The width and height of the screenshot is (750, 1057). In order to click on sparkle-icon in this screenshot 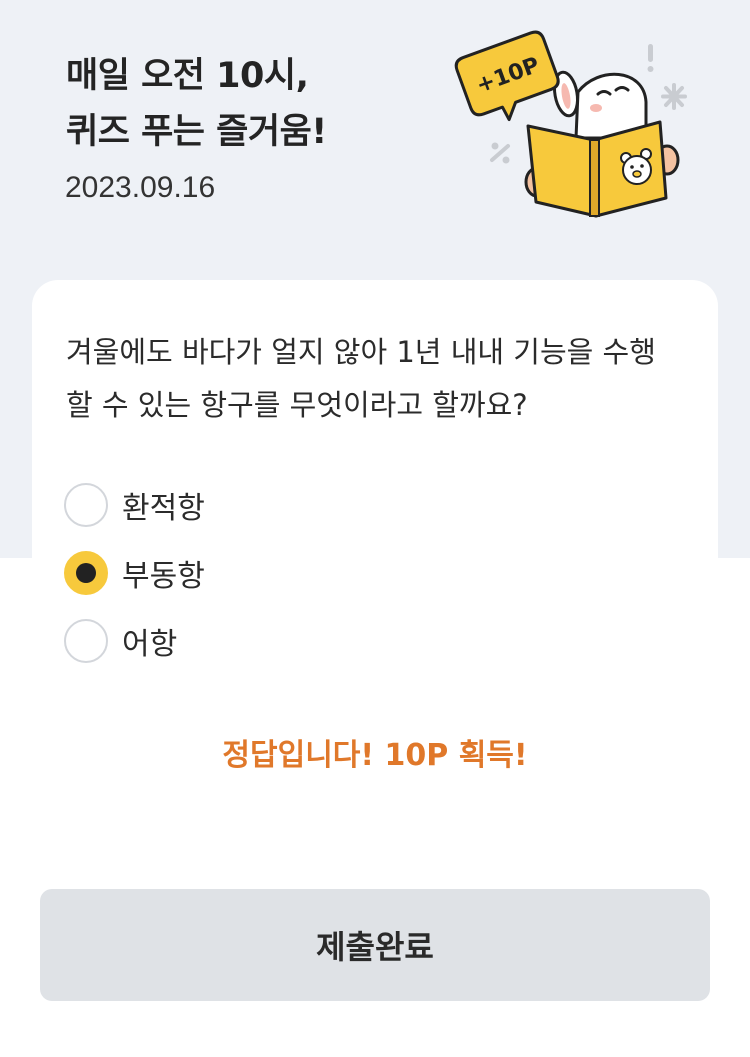, I will do `click(674, 96)`.